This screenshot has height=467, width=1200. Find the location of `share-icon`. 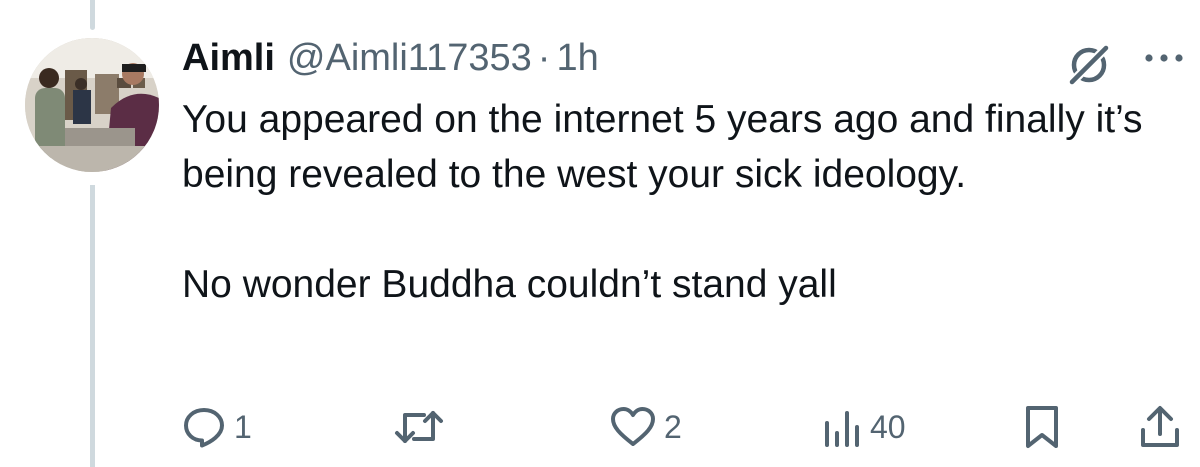

share-icon is located at coordinates (1160, 427).